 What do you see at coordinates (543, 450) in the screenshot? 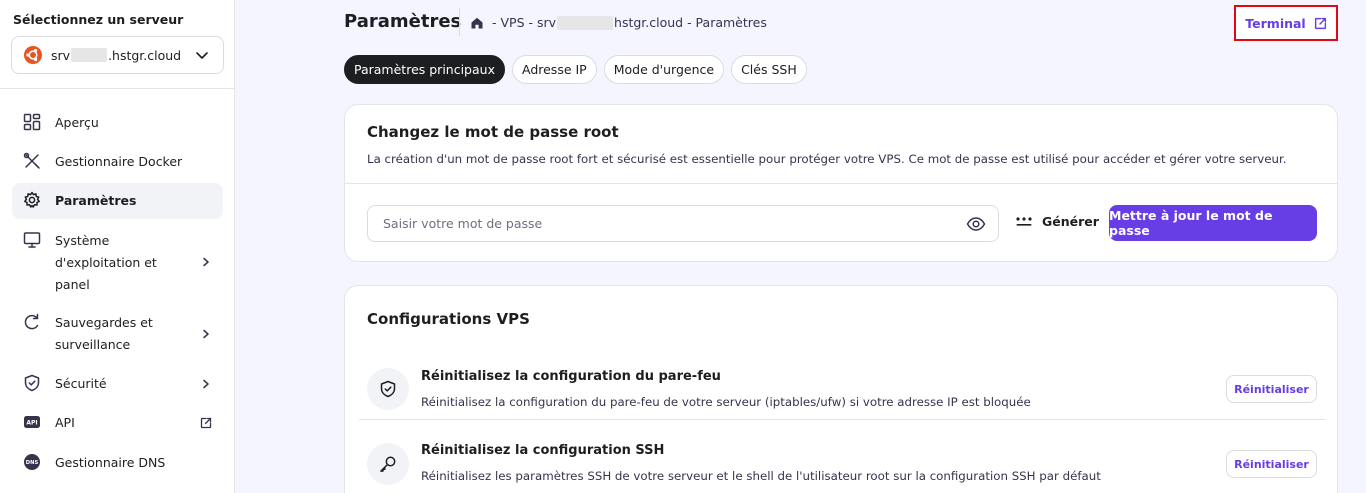
I see `row-title: Réinitialisez la configuration SSH` at bounding box center [543, 450].